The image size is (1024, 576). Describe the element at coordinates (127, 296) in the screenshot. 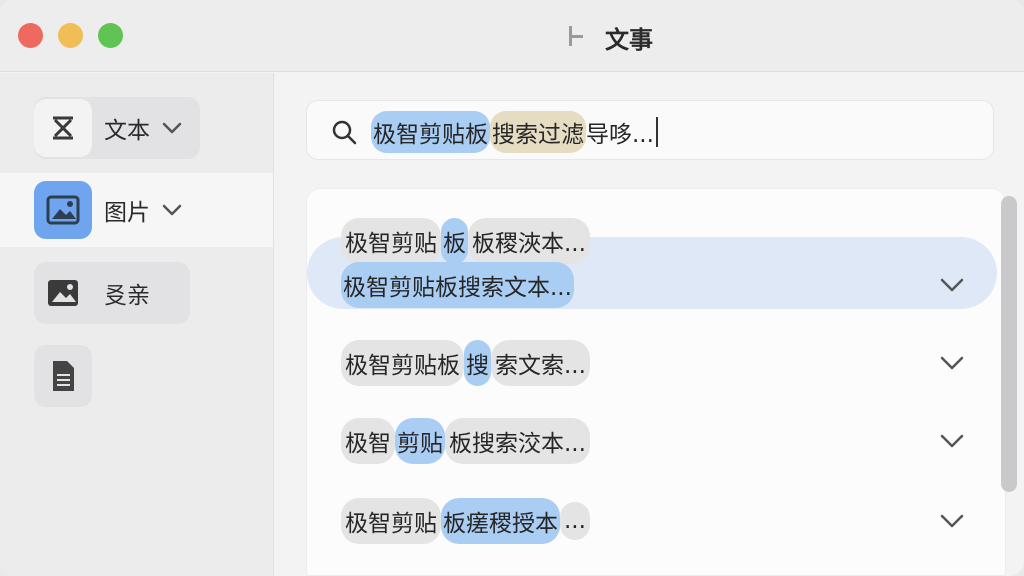

I see `sidebar-item-label: 㕛亲` at that location.